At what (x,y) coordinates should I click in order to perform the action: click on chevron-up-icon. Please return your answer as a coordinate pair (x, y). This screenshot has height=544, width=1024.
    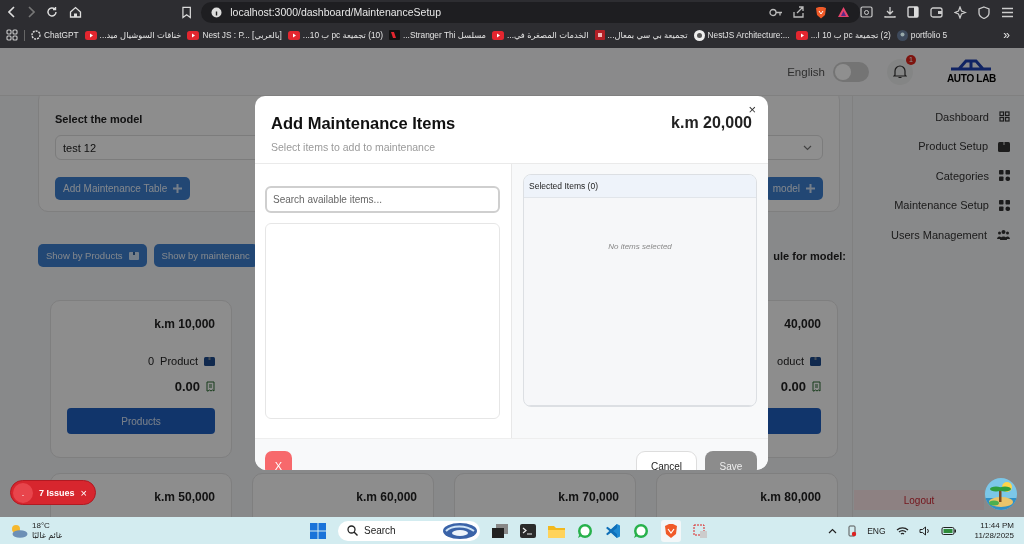
    Looking at the image, I should click on (833, 530).